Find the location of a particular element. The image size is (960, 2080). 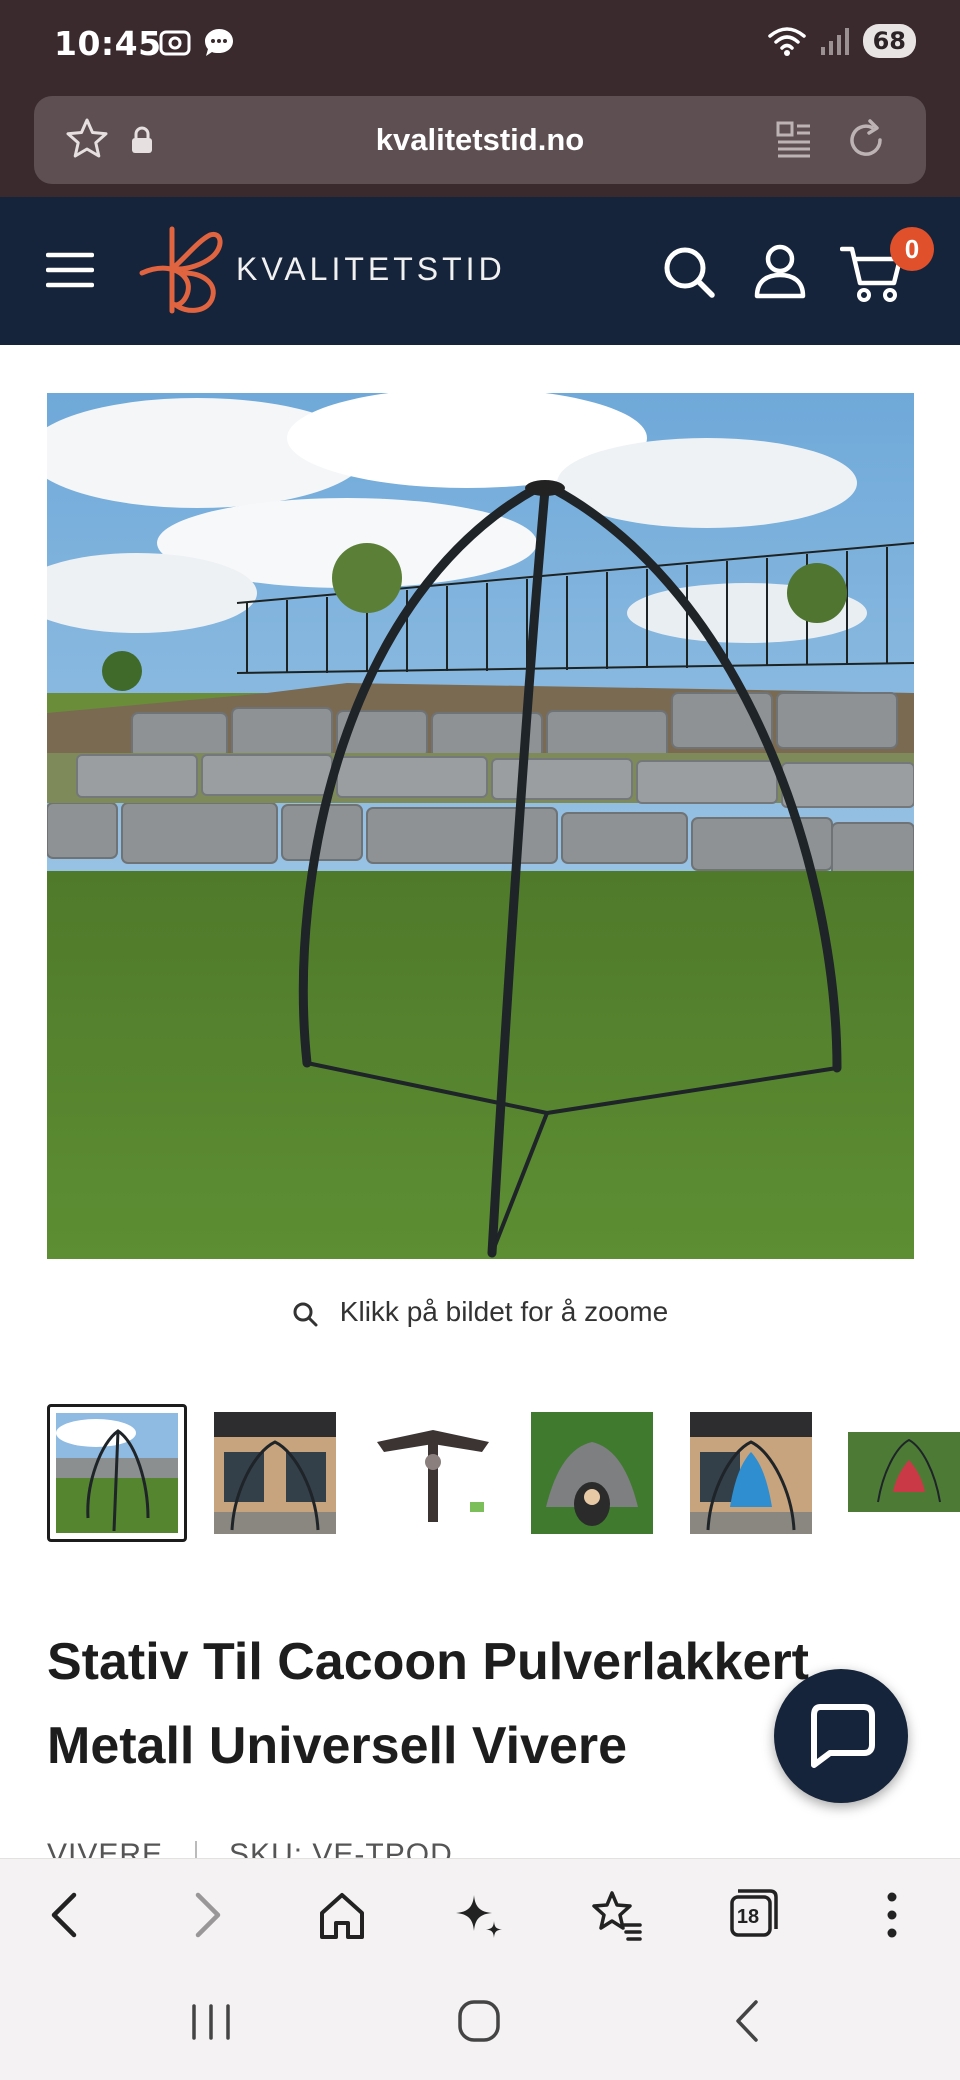

battery-indicator: 68 is located at coordinates (889, 41).